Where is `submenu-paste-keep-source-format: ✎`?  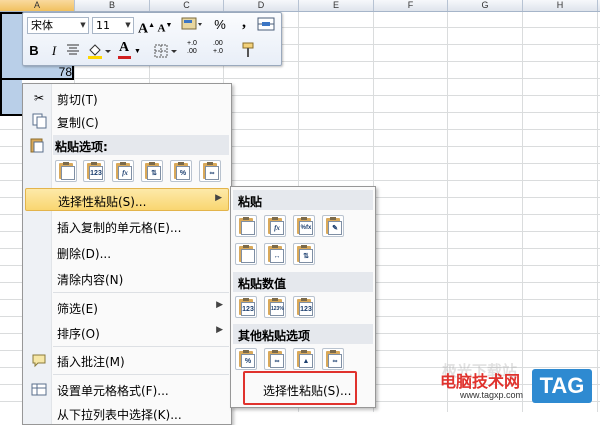 submenu-paste-keep-source-format: ✎ is located at coordinates (333, 226).